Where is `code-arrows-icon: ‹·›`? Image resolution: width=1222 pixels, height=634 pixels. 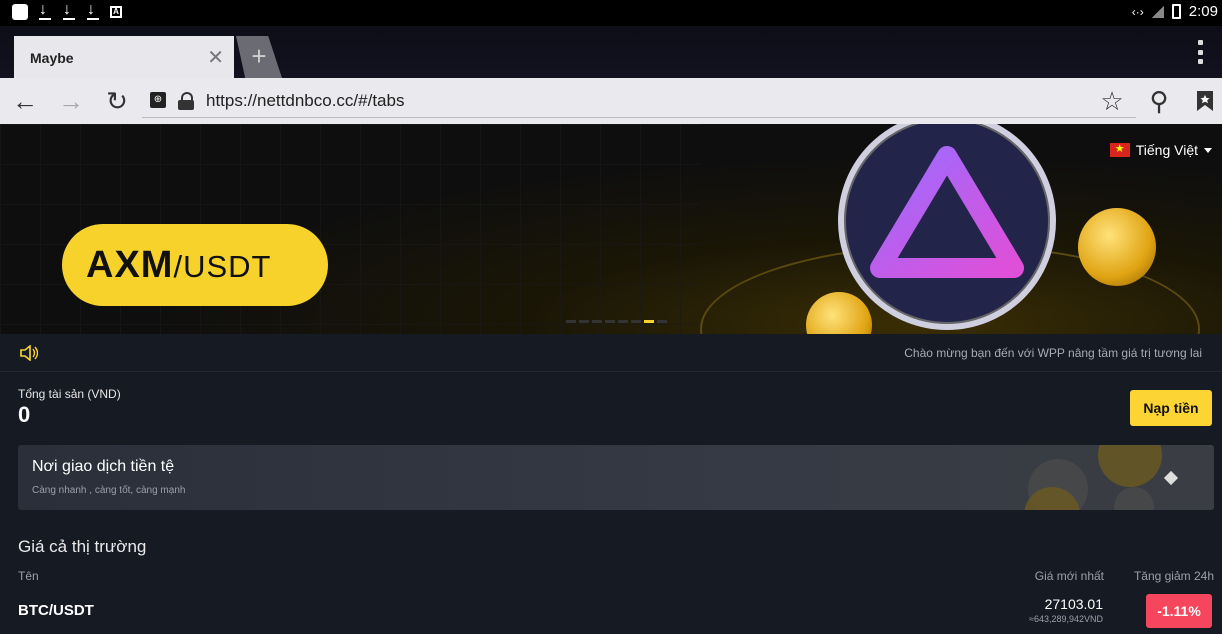 code-arrows-icon: ‹·› is located at coordinates (1137, 11).